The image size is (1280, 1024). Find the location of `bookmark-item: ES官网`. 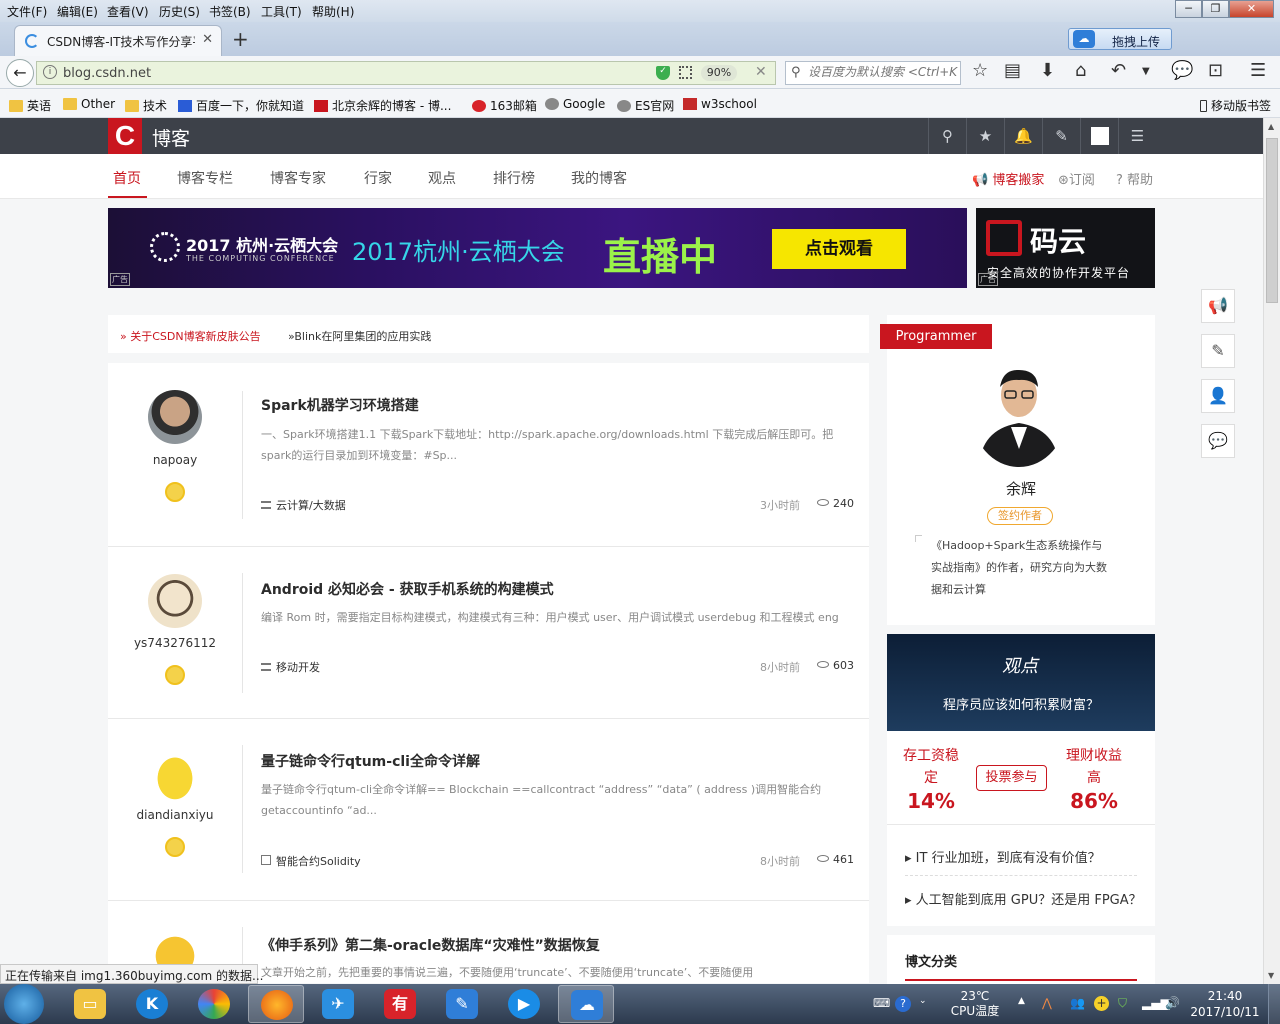

bookmark-item: ES官网 is located at coordinates (645, 105).